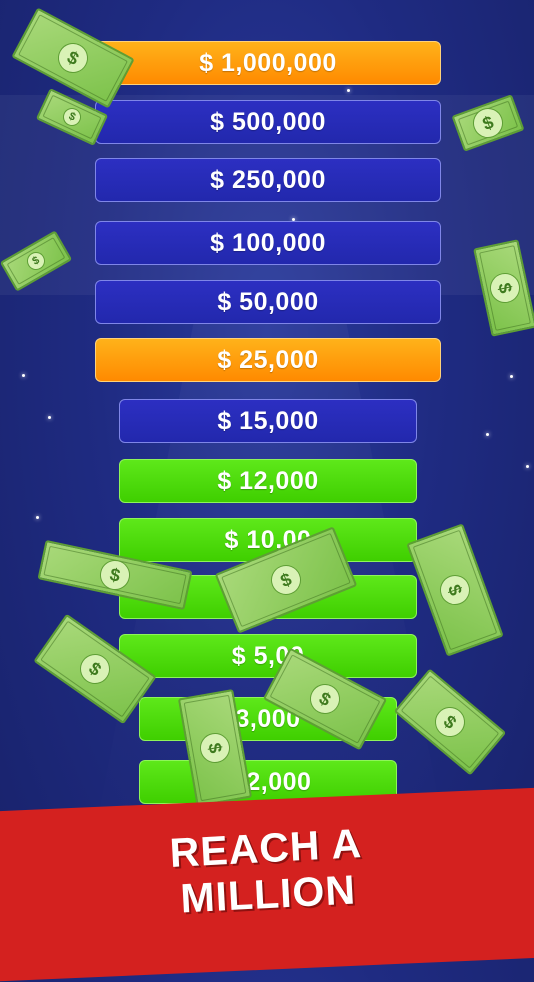  Describe the element at coordinates (268, 656) in the screenshot. I see `prize-tier-5000: $ 5,00` at that location.